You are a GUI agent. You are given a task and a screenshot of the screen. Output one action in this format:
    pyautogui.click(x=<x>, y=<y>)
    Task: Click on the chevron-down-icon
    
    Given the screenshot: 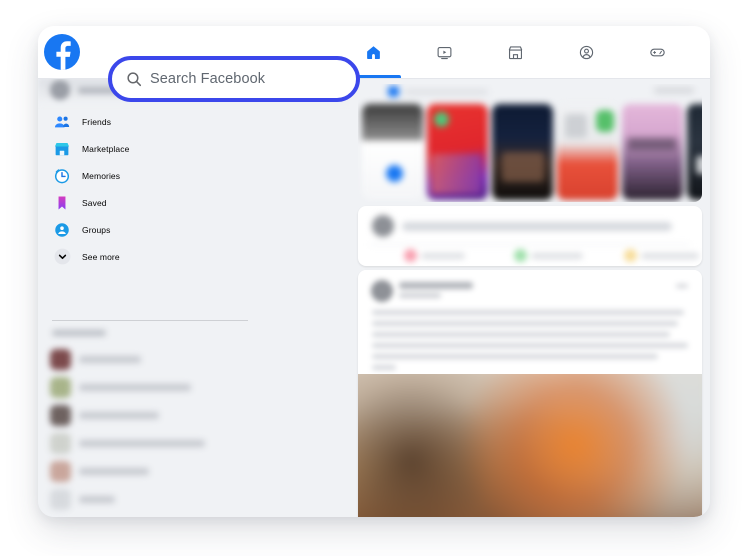 What is the action you would take?
    pyautogui.click(x=62, y=257)
    